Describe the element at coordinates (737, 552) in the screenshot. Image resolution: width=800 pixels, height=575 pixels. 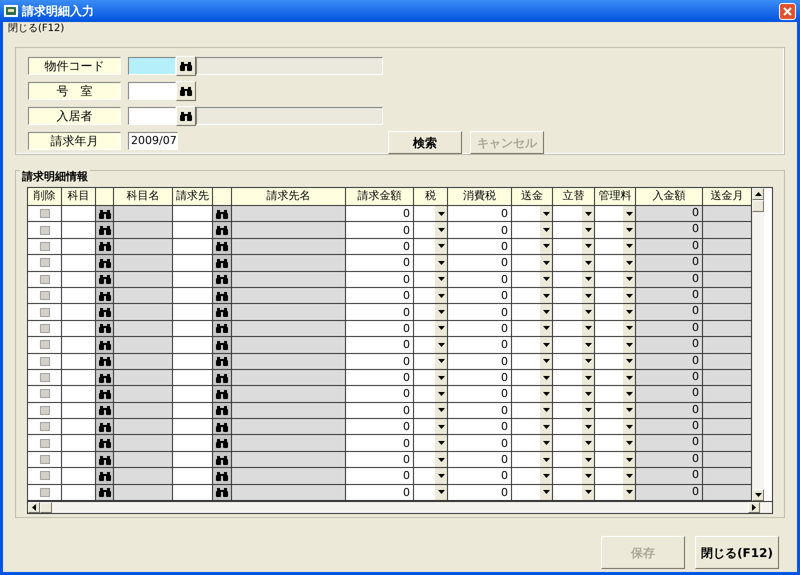
I see `footer-button: 閉じる(F12)` at that location.